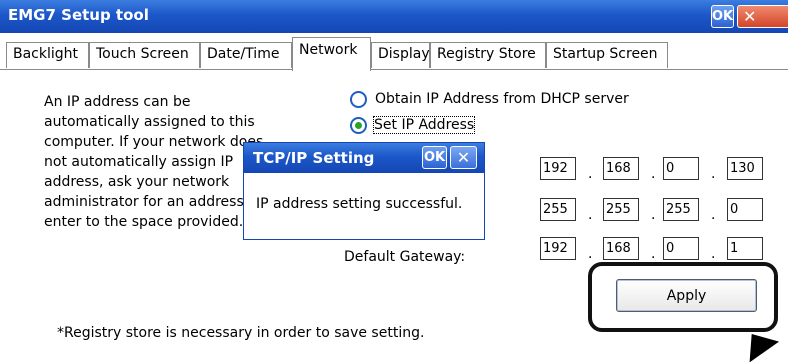  I want to click on subnet-octet-1: 255, so click(558, 209).